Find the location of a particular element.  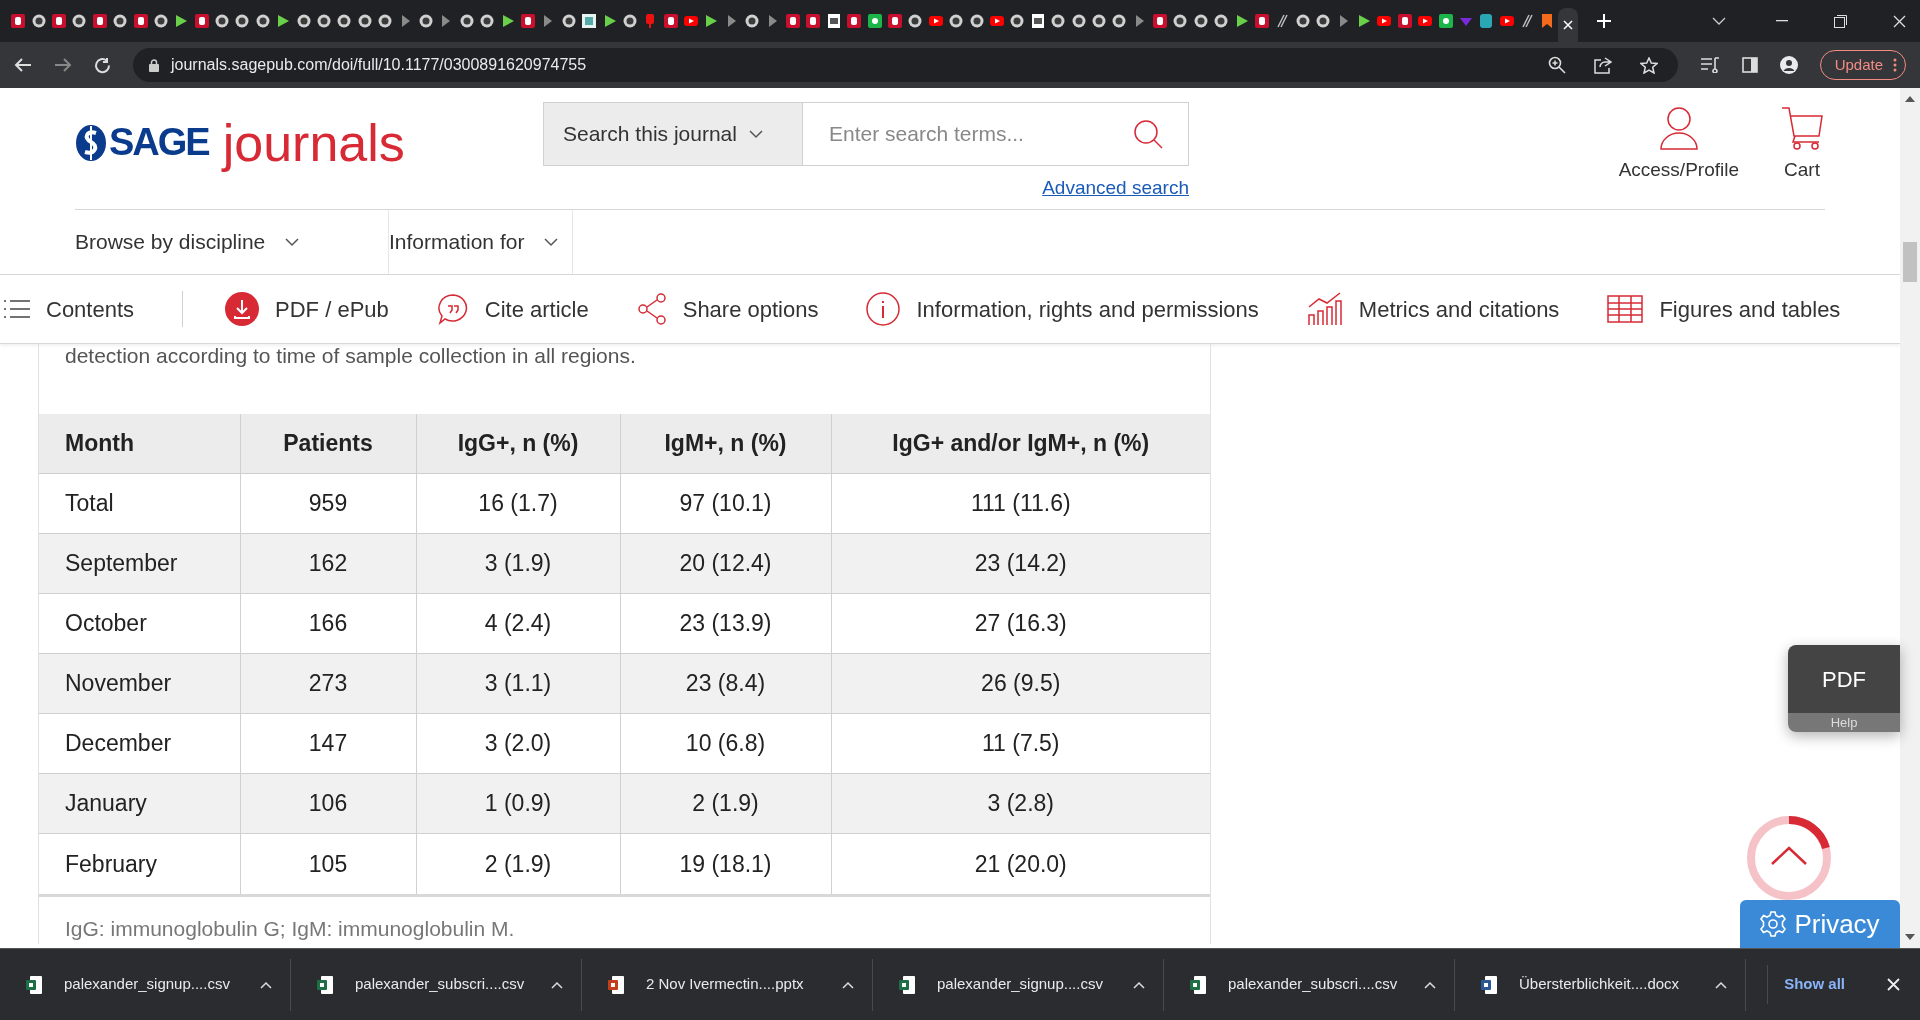

toolbar-button: Figures and tables is located at coordinates (1724, 309).